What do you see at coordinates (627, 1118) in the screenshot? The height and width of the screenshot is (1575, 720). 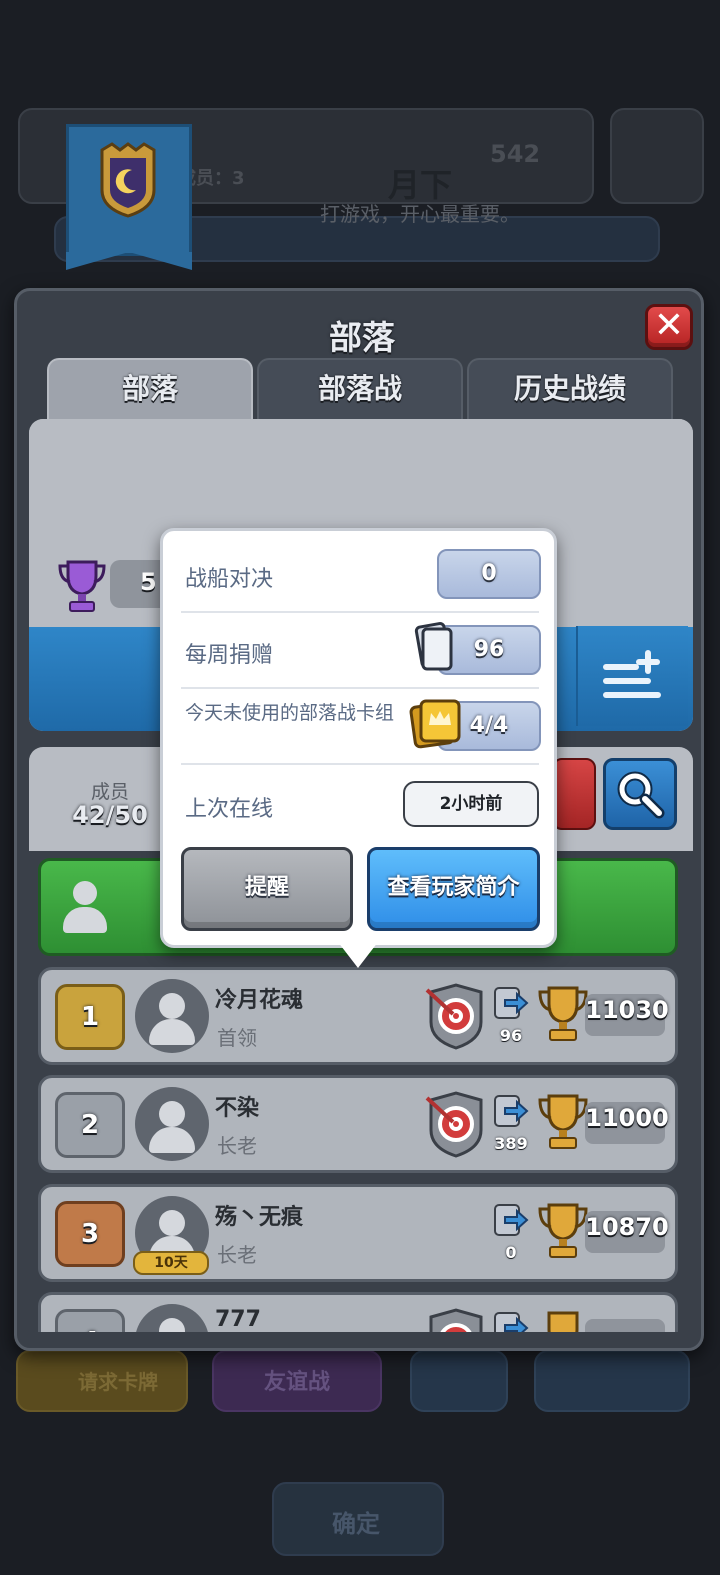 I see `trophy-count: 11000` at bounding box center [627, 1118].